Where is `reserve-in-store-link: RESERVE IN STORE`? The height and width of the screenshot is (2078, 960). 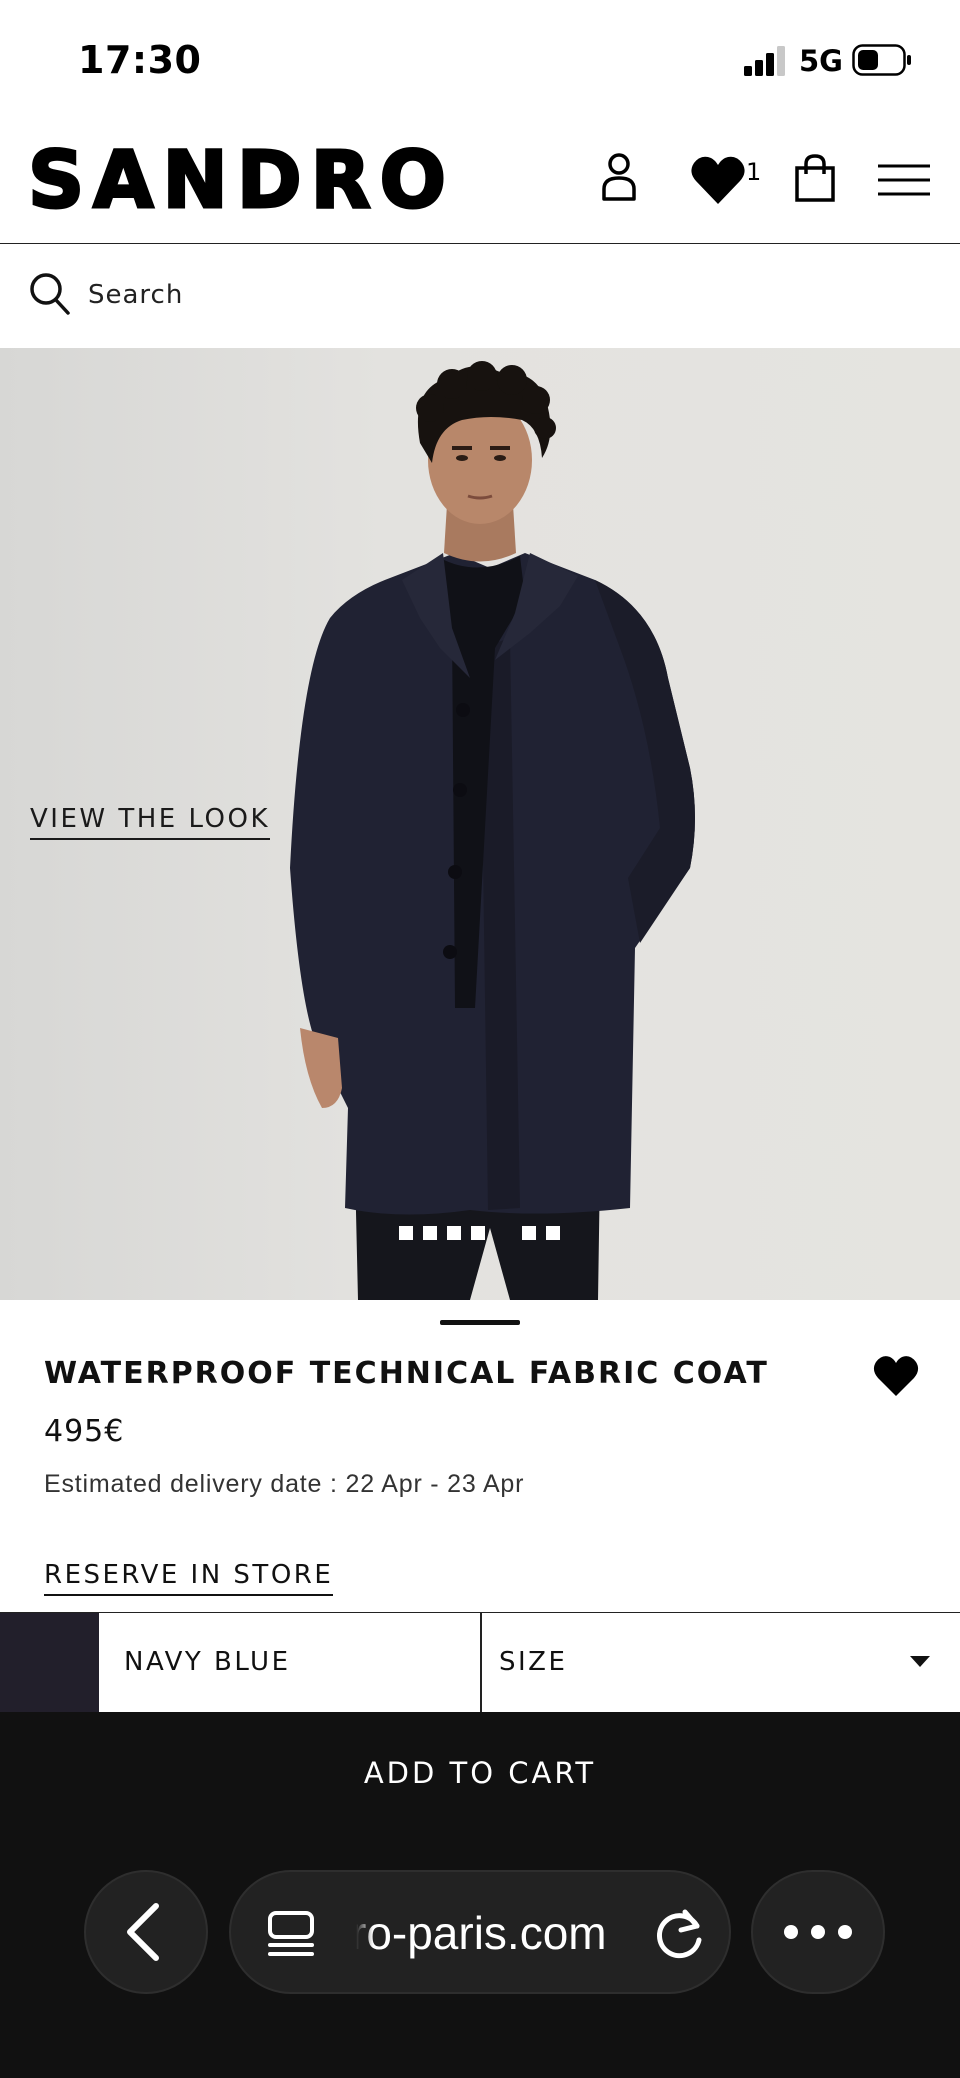
reserve-in-store-link: RESERVE IN STORE is located at coordinates (189, 1578).